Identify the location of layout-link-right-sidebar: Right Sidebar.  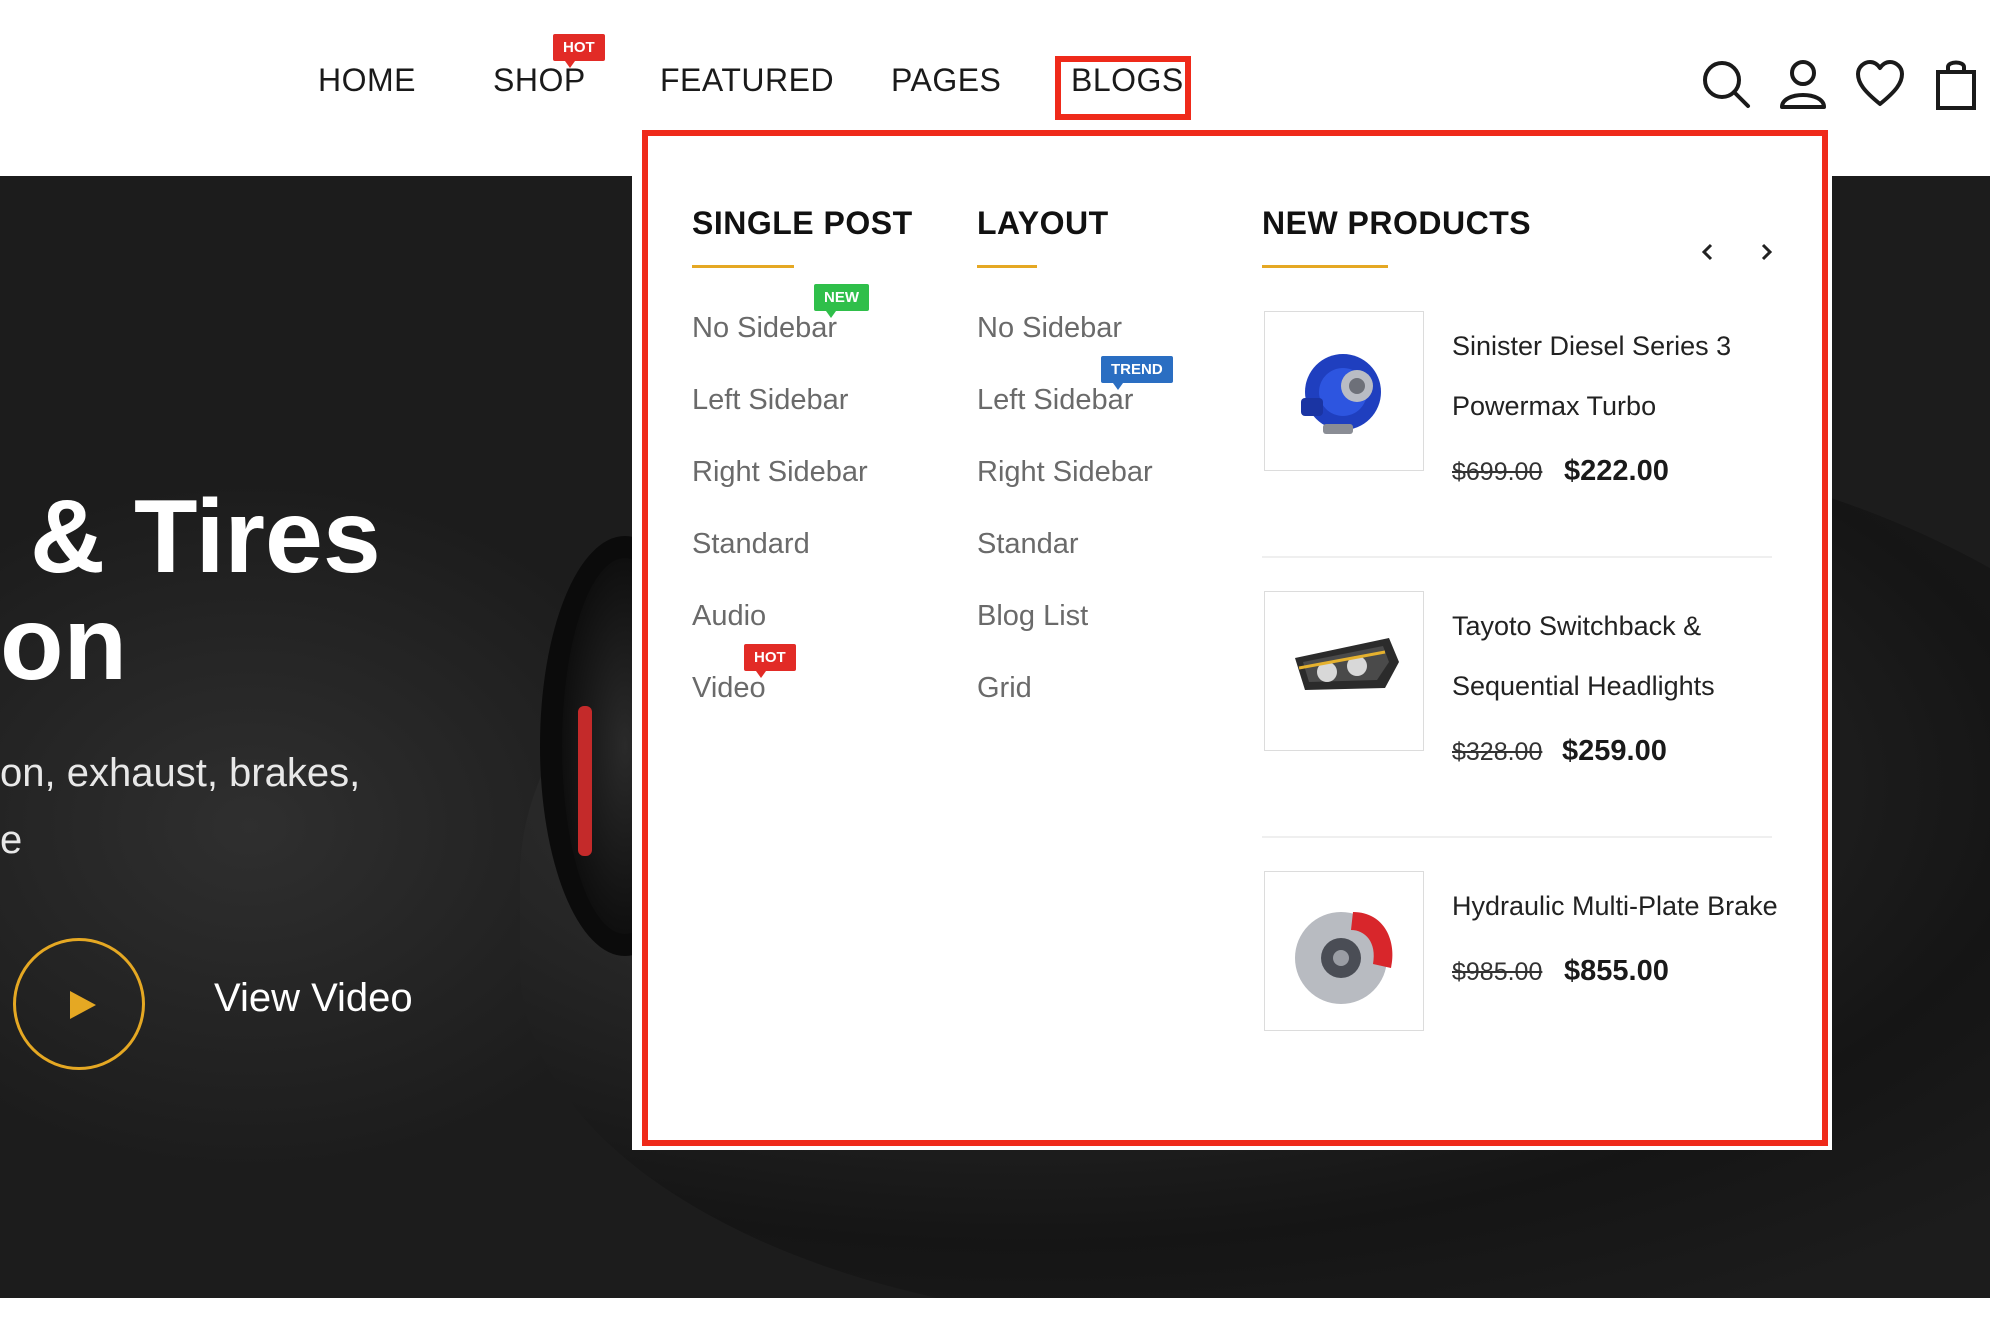
(1065, 472).